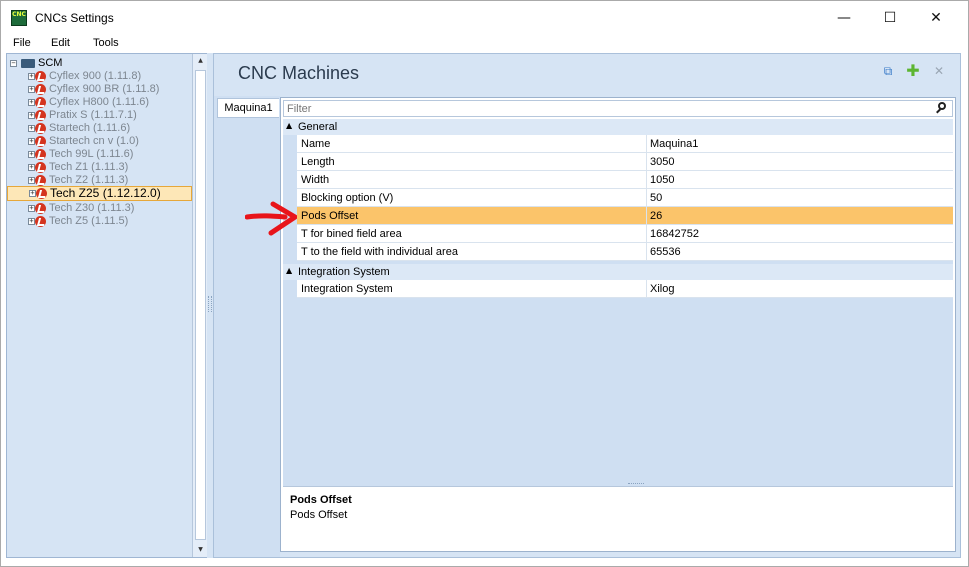 The height and width of the screenshot is (567, 969). Describe the element at coordinates (942, 108) in the screenshot. I see `search-icon` at that location.